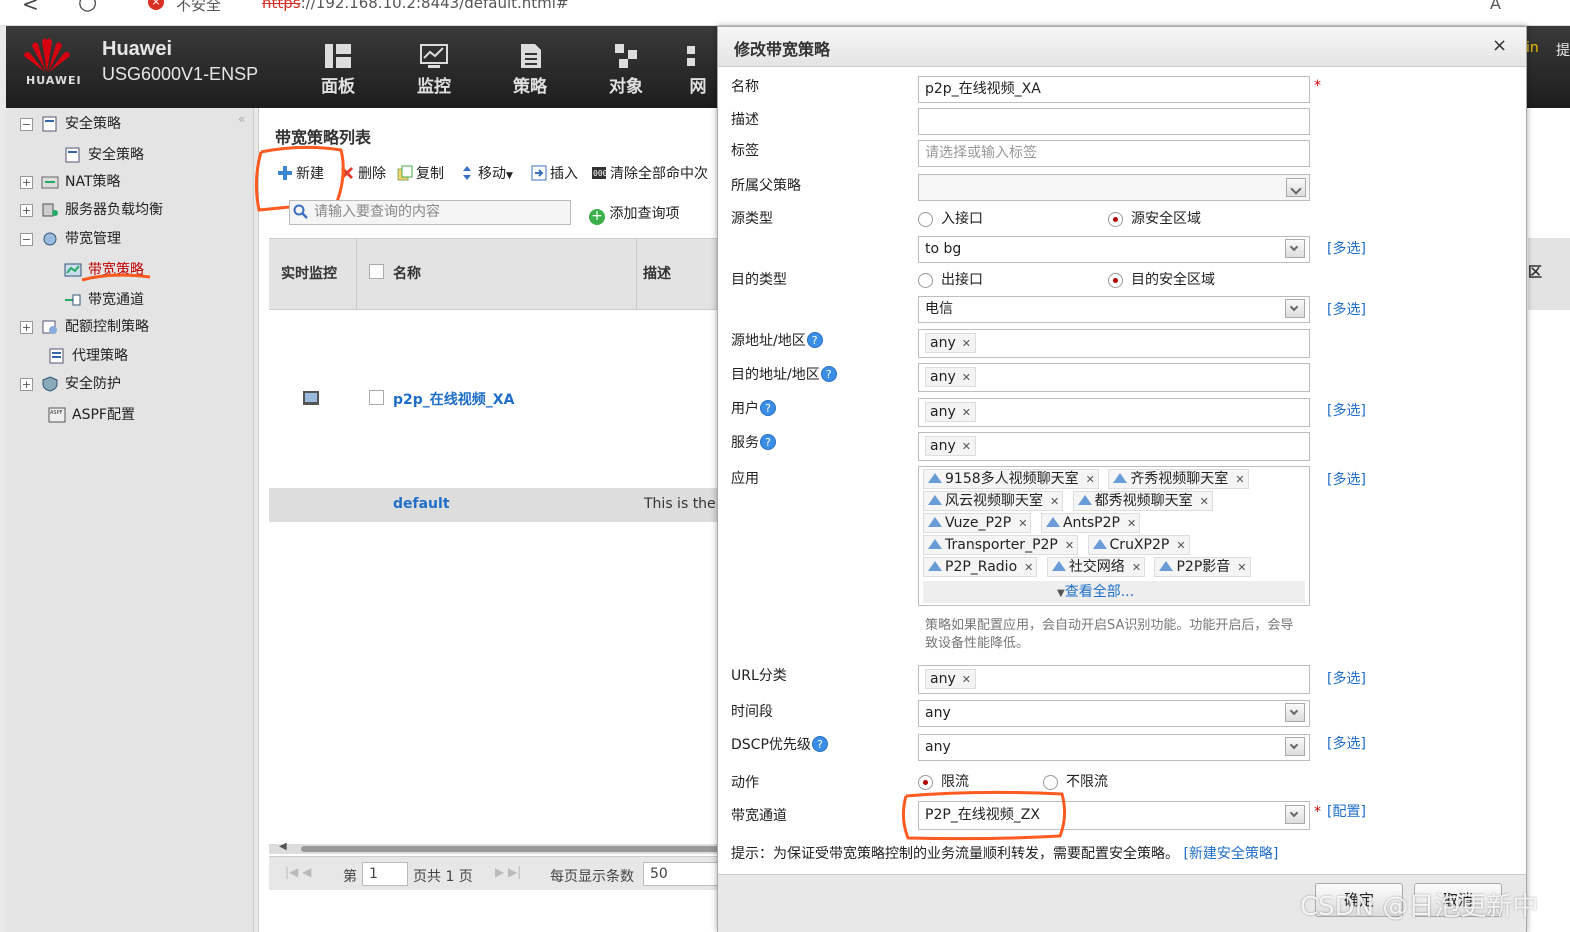 The width and height of the screenshot is (1570, 932). Describe the element at coordinates (1114, 713) in the screenshot. I see `time-range-select: any` at that location.